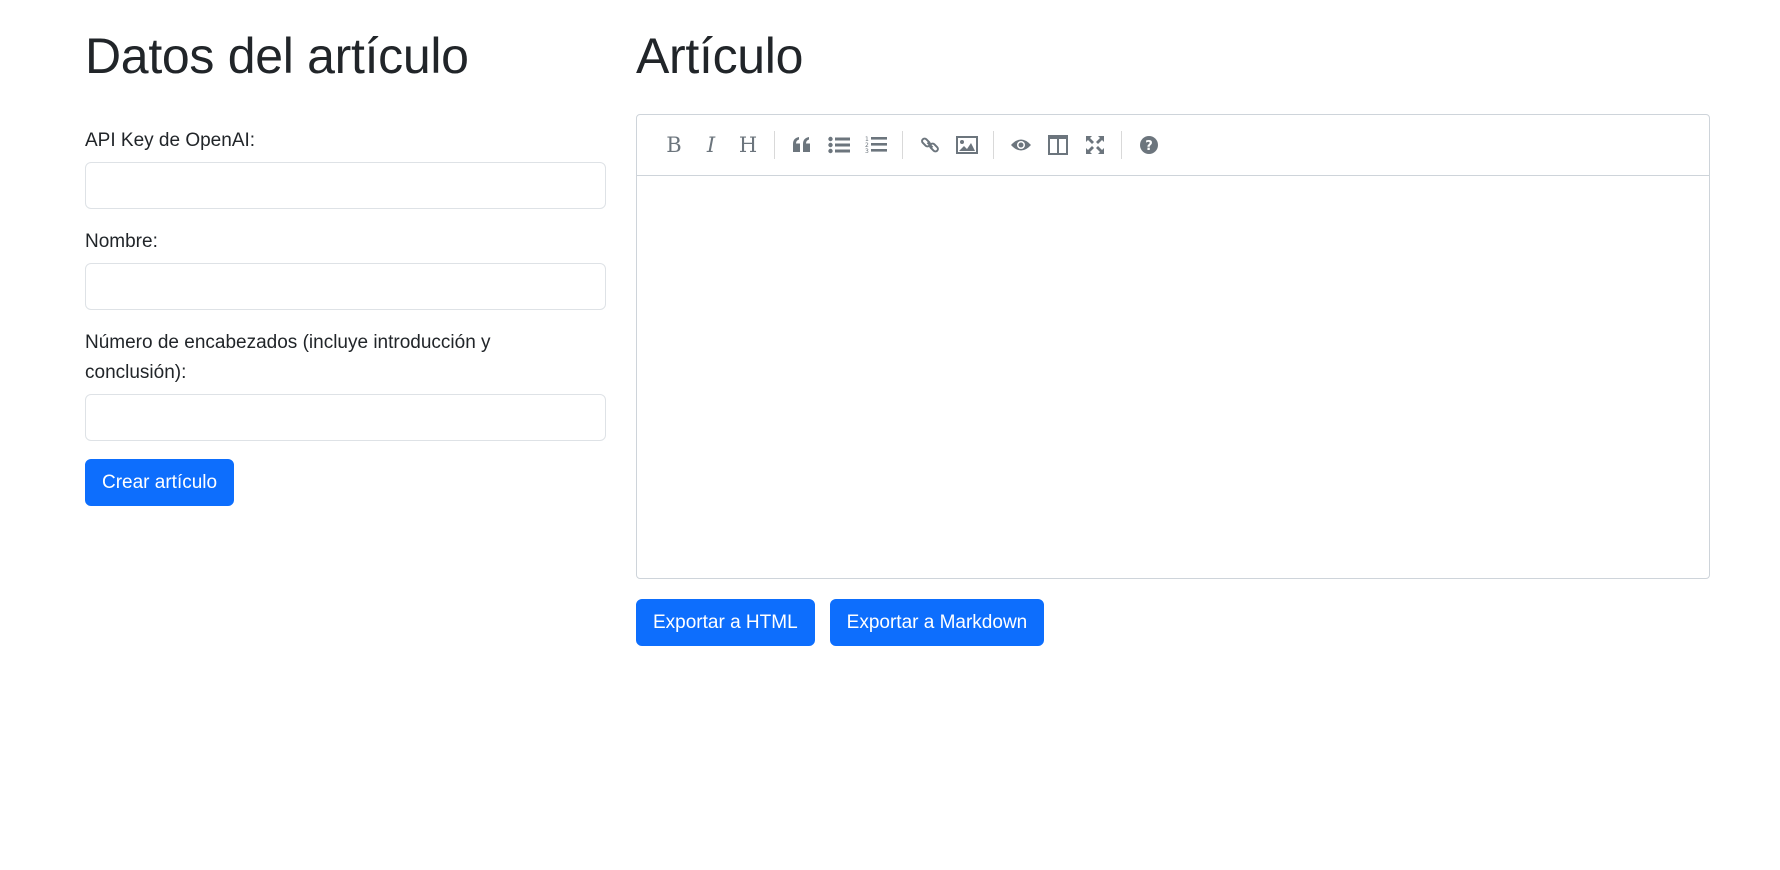 The height and width of the screenshot is (870, 1780). Describe the element at coordinates (839, 145) in the screenshot. I see `unordered-list-icon` at that location.